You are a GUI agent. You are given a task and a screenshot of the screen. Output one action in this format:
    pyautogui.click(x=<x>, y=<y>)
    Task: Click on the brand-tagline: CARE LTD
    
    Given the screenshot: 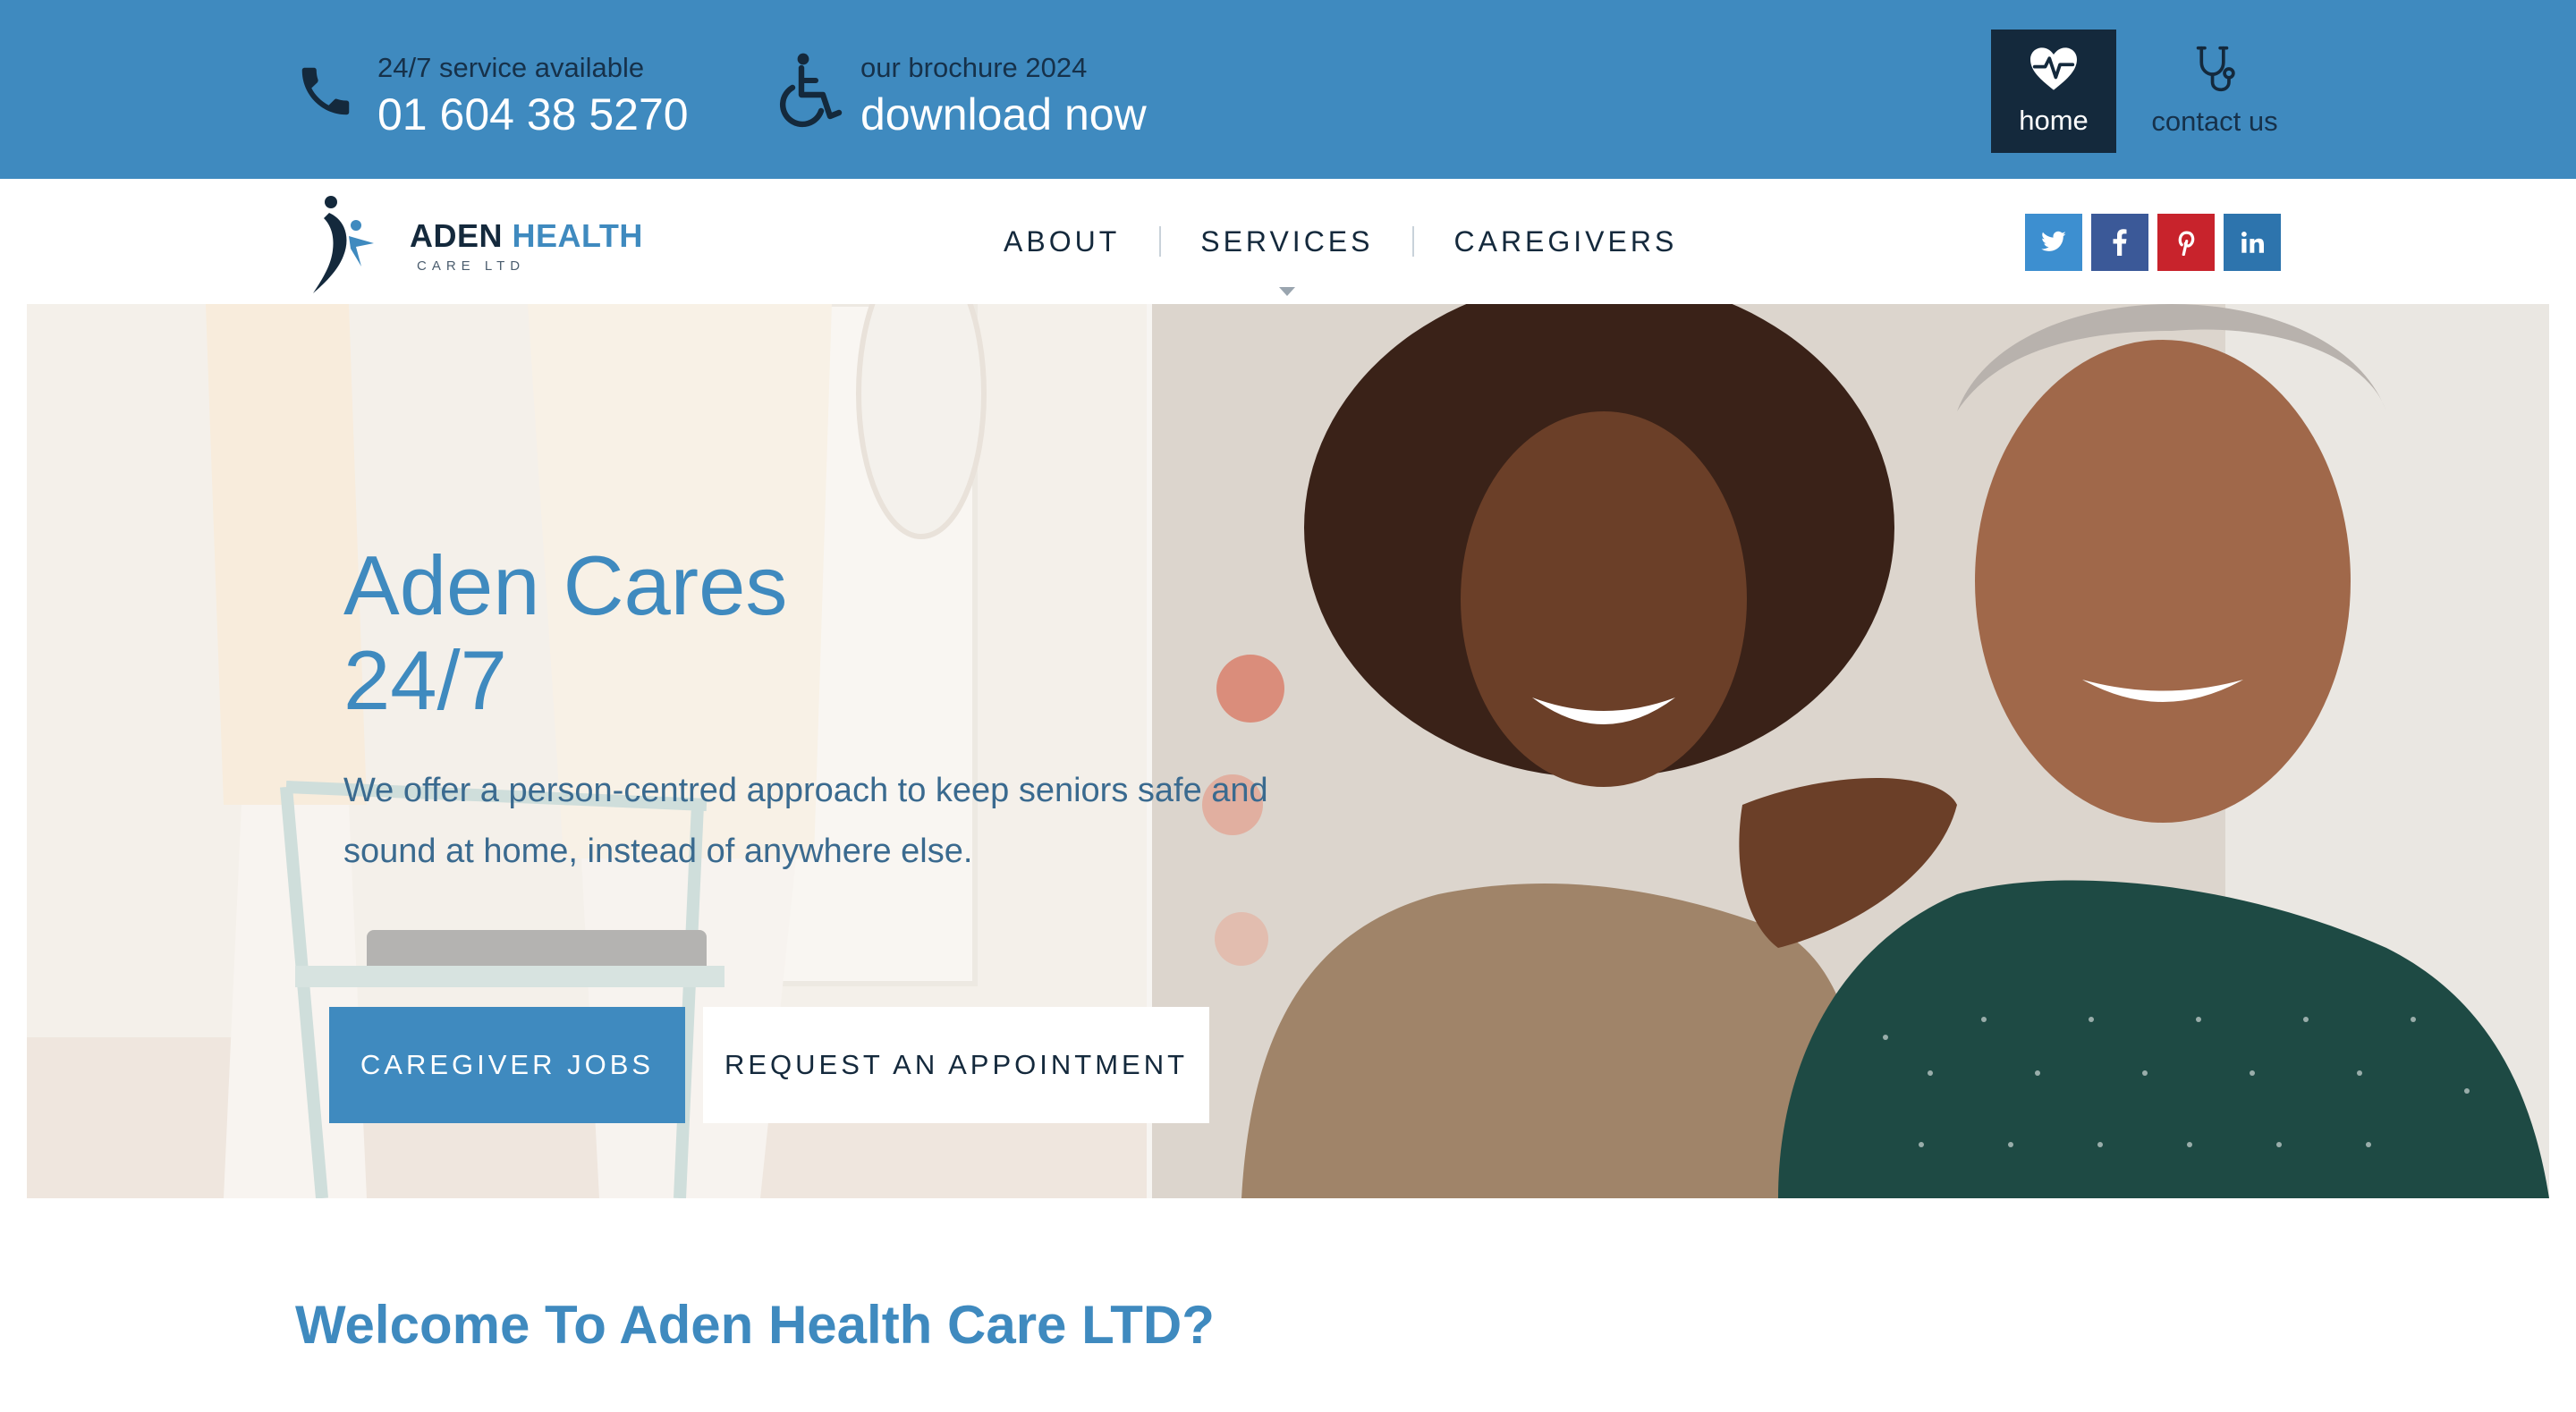 What is the action you would take?
    pyautogui.click(x=471, y=266)
    